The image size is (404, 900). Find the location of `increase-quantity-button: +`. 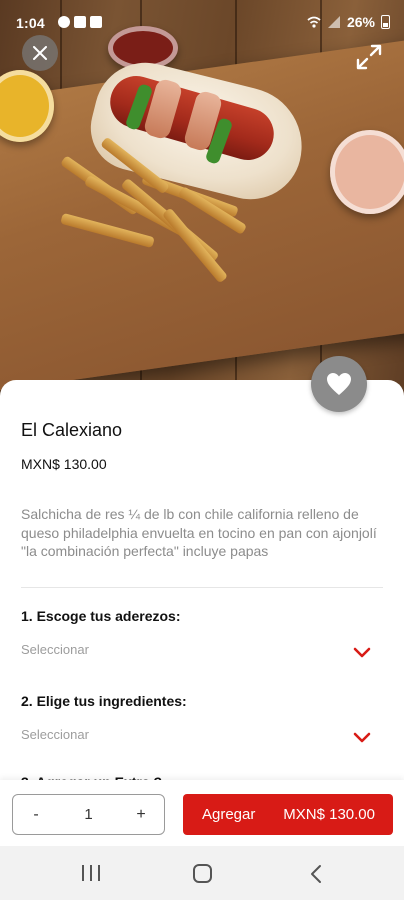

increase-quantity-button: + is located at coordinates (141, 815).